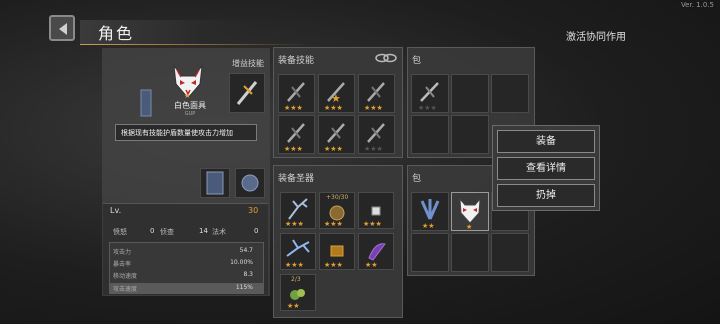 Image resolution: width=720 pixels, height=324 pixels. What do you see at coordinates (183, 275) in the screenshot?
I see `stat-row: 移动速度 8.3` at bounding box center [183, 275].